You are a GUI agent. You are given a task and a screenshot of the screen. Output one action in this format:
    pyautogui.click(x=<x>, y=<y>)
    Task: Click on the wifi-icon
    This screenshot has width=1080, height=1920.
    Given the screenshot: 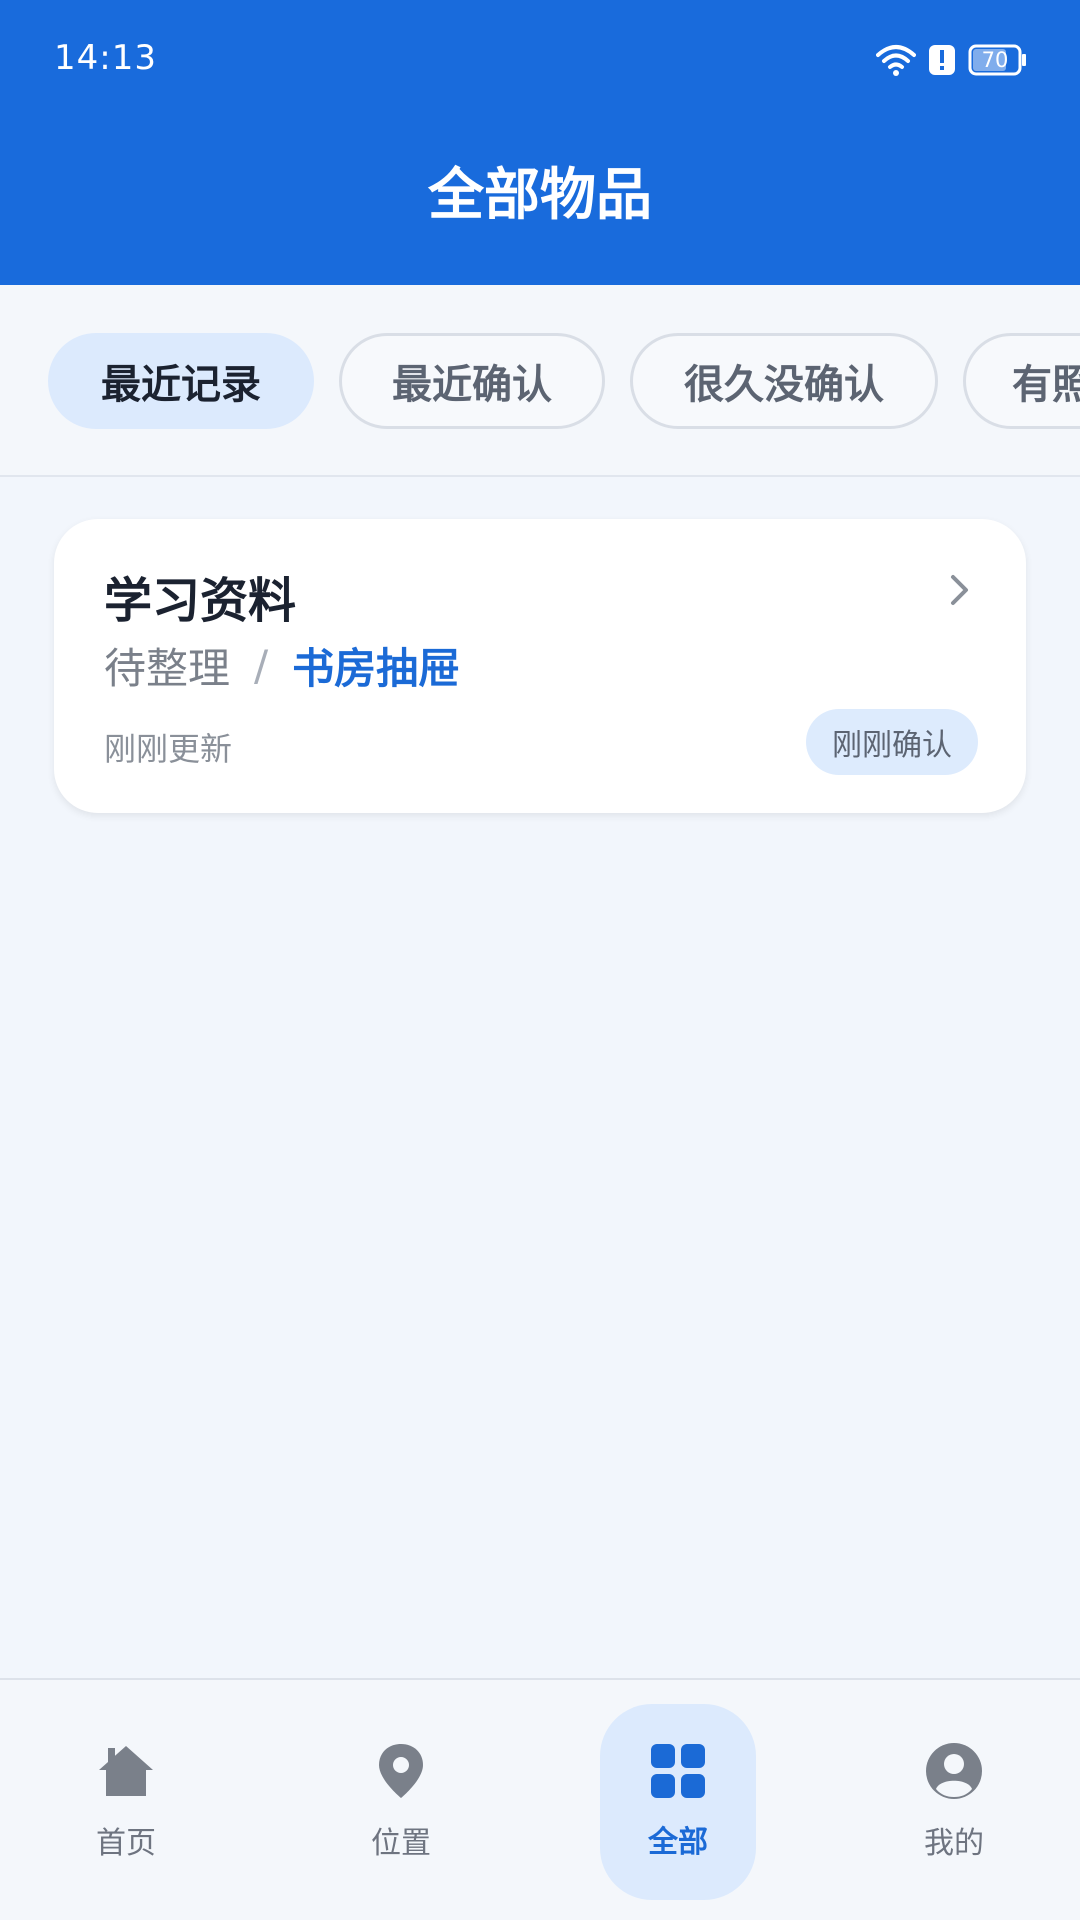 What is the action you would take?
    pyautogui.click(x=896, y=60)
    